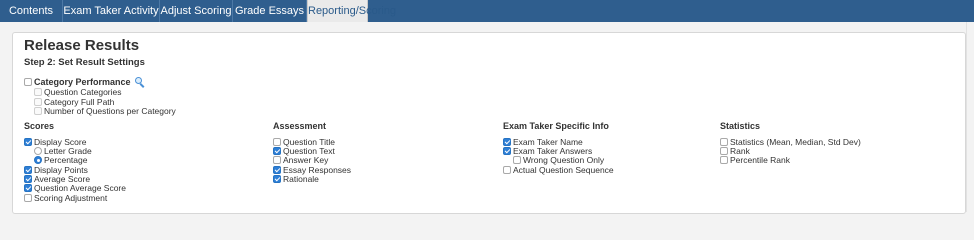 This screenshot has width=974, height=240. I want to click on statistics-mean-median-checkbox, so click(724, 142).